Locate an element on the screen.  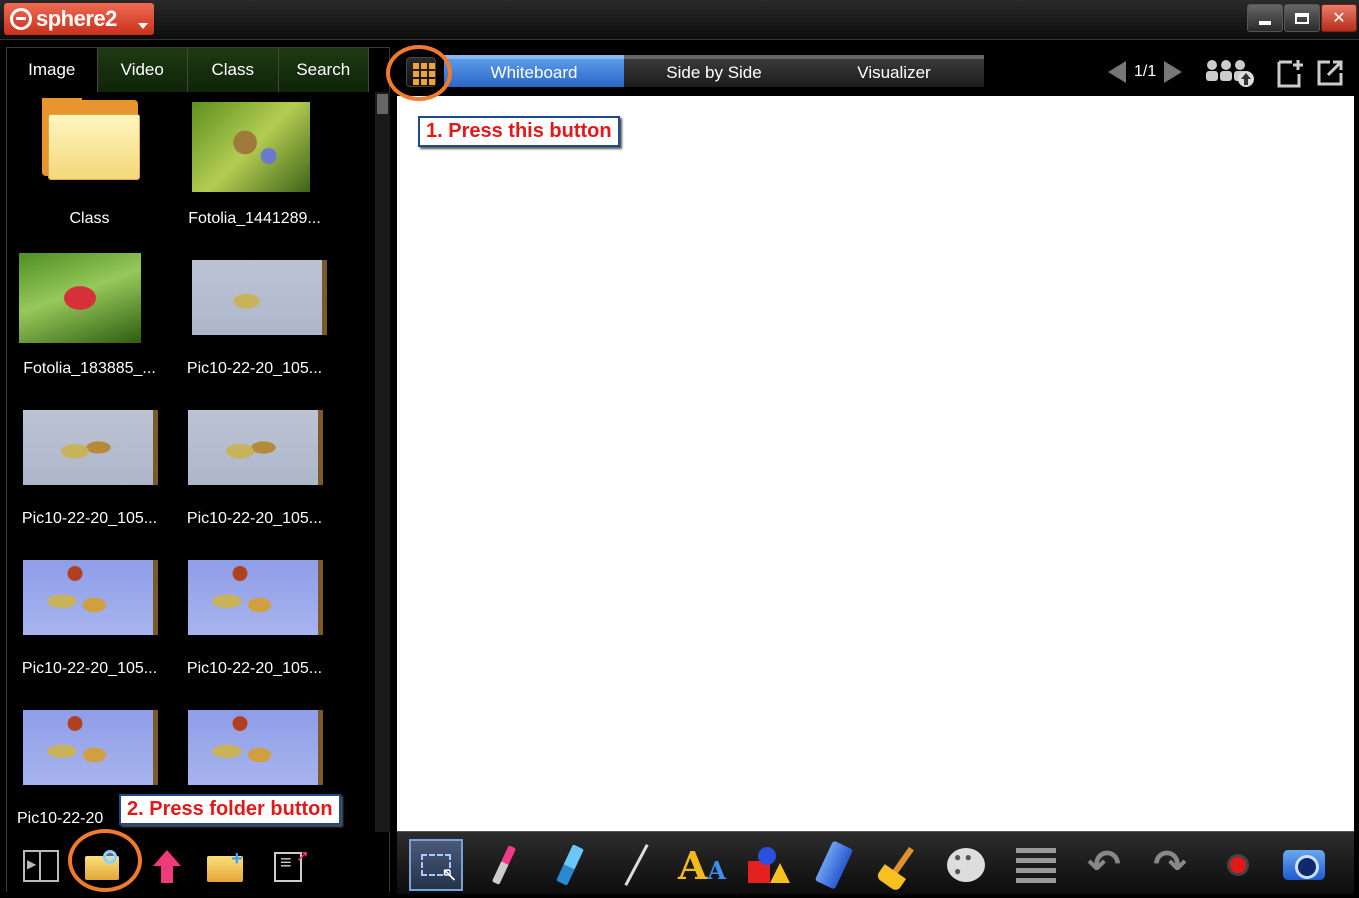
close-icon: ✕ is located at coordinates (1339, 18).